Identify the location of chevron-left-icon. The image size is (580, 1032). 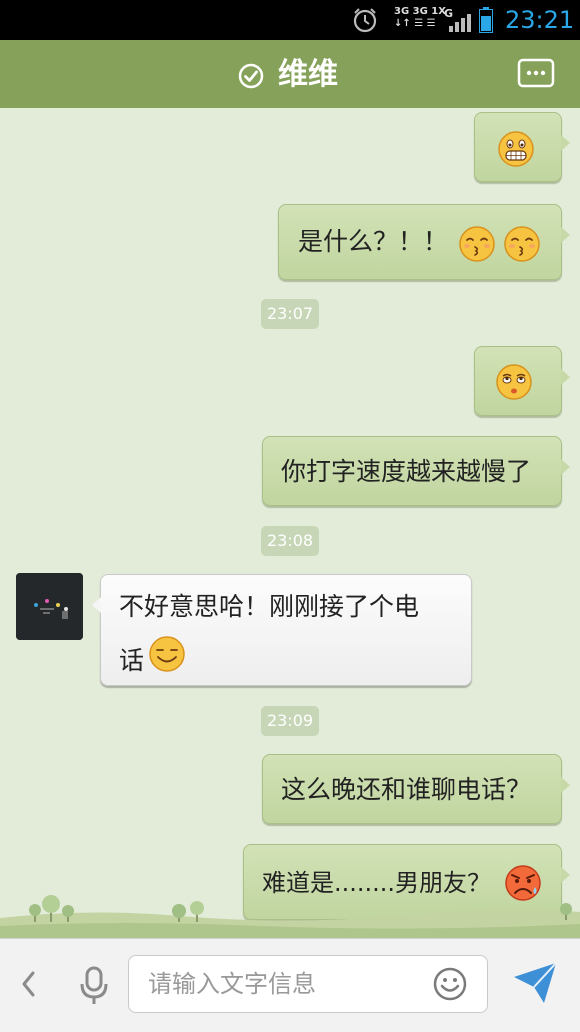
(28, 984).